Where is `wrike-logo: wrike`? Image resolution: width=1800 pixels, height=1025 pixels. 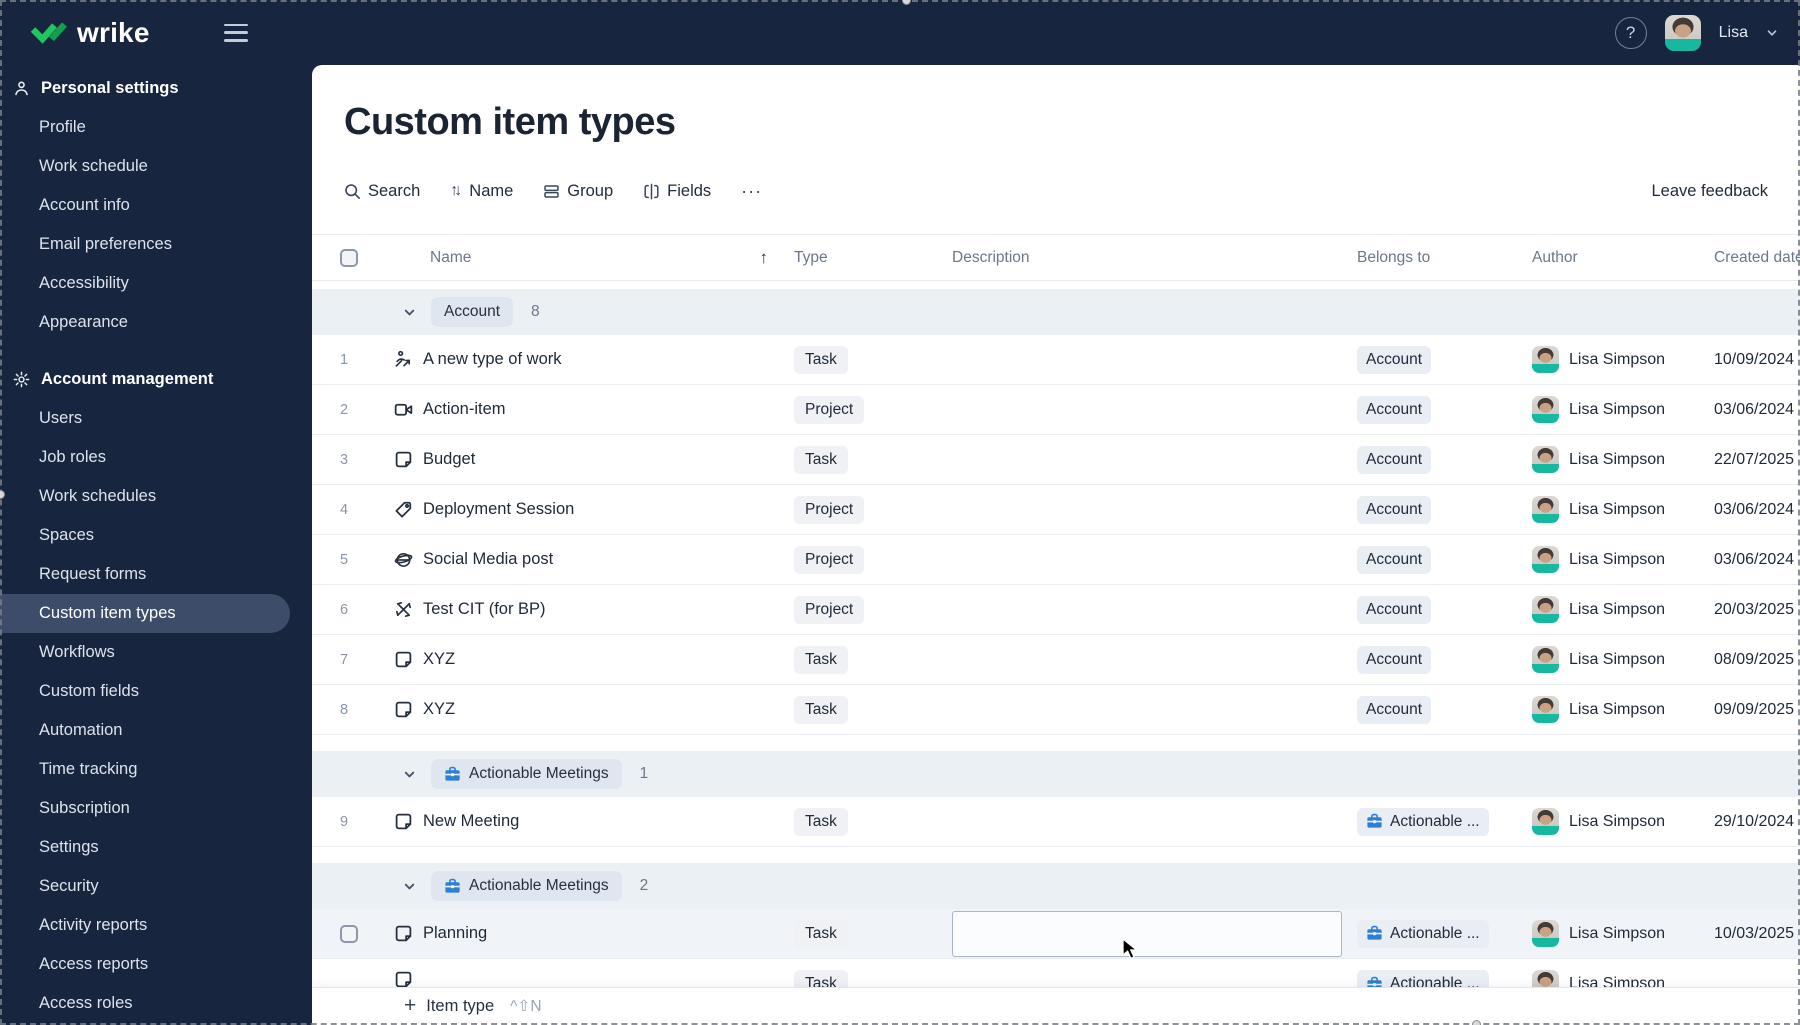 wrike-logo: wrike is located at coordinates (90, 33).